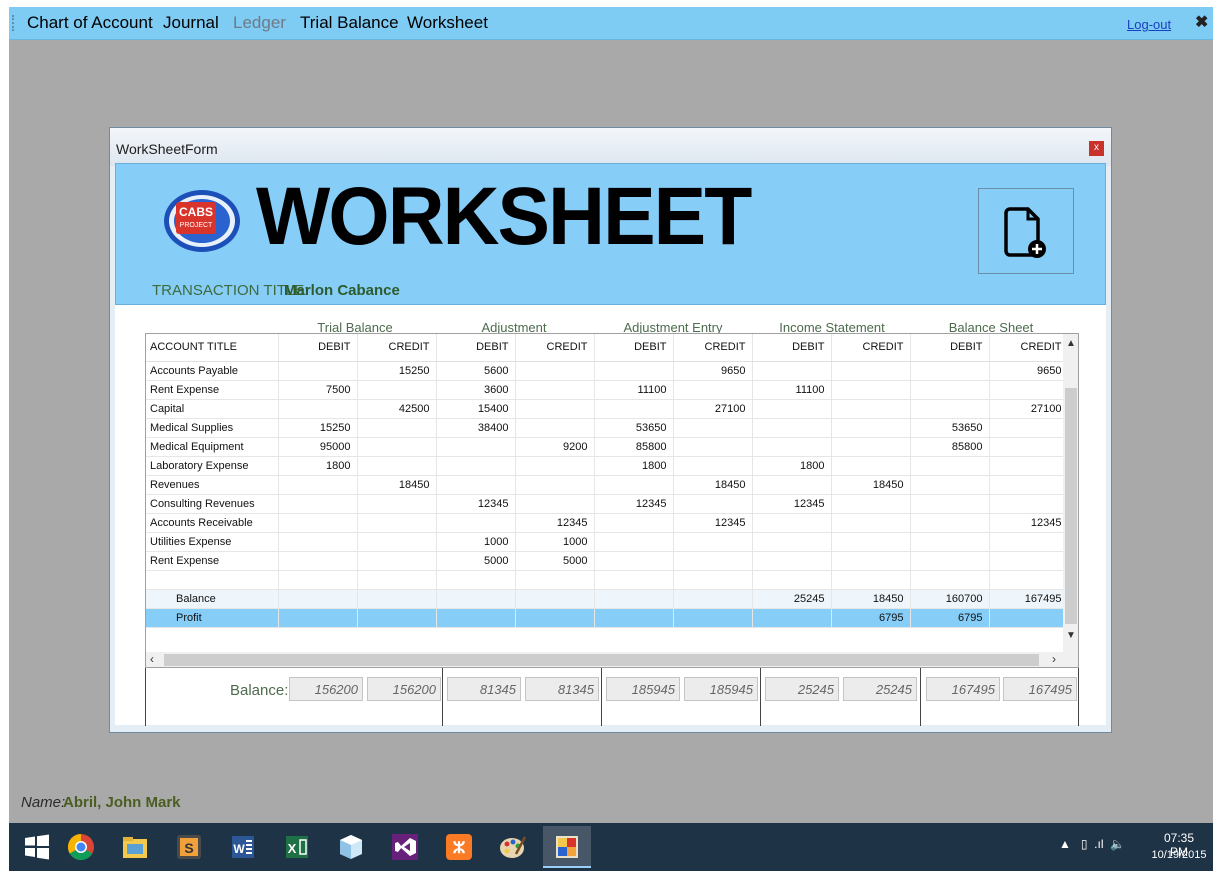  What do you see at coordinates (212, 523) in the screenshot?
I see `account-title-cell: Accounts Receivable` at bounding box center [212, 523].